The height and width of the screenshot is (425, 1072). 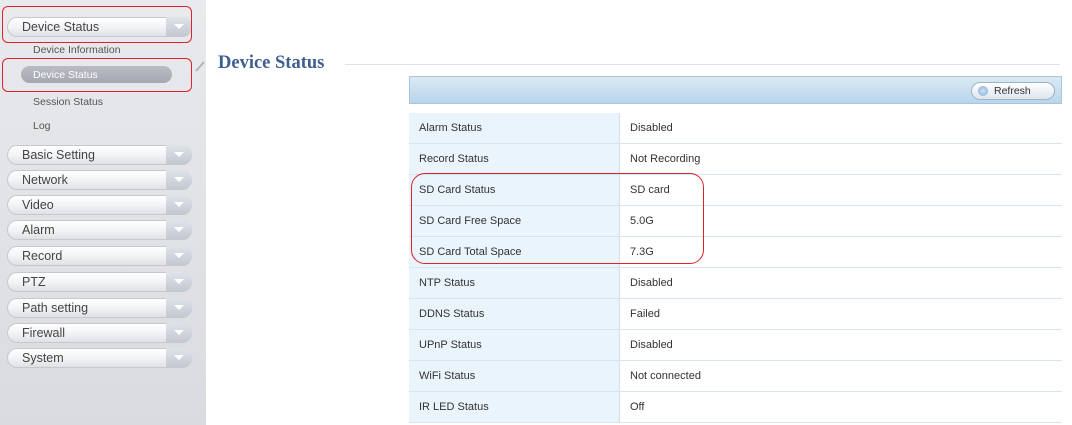 I want to click on row-key-cell: Record Status, so click(x=514, y=159).